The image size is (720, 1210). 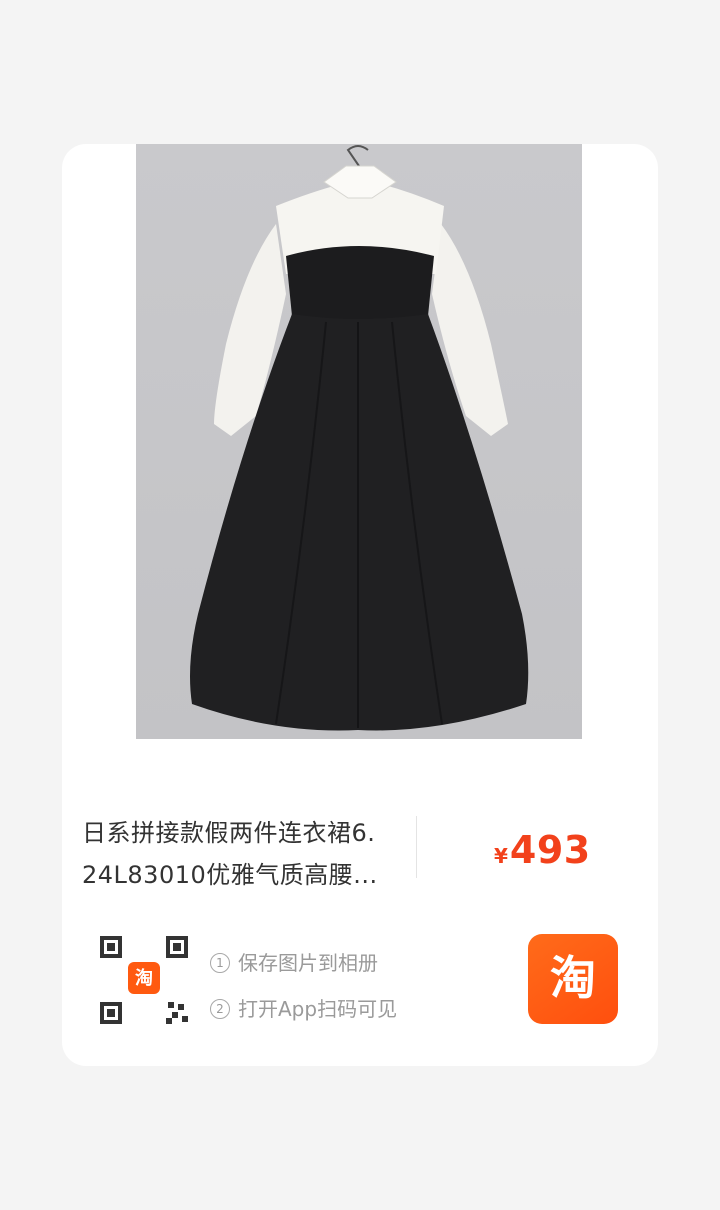 I want to click on product-title-line-1: 日系拼接款假两件连衣裙6., so click(x=229, y=833).